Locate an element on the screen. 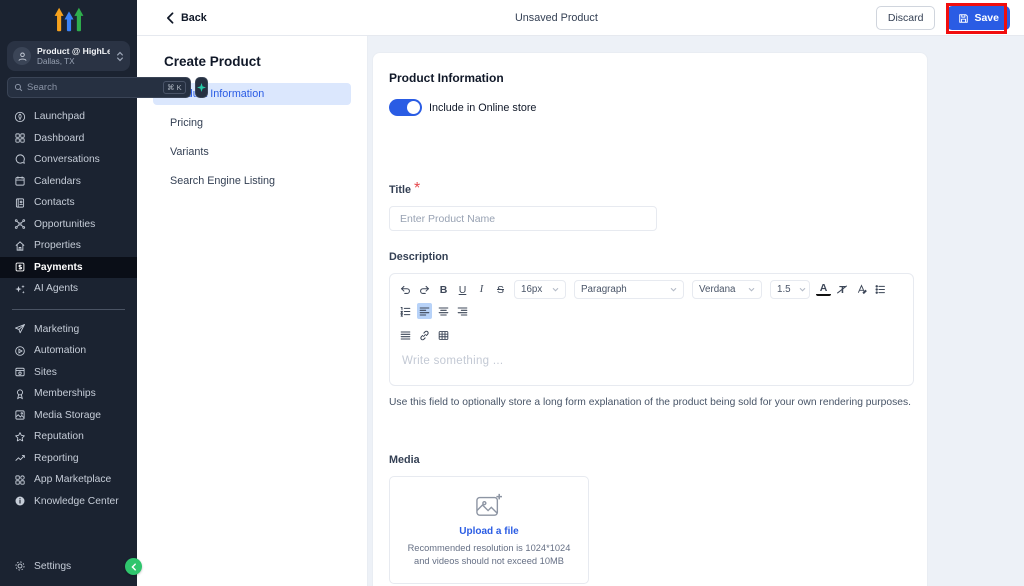 This screenshot has width=1024, height=586. title-label: Title is located at coordinates (400, 190).